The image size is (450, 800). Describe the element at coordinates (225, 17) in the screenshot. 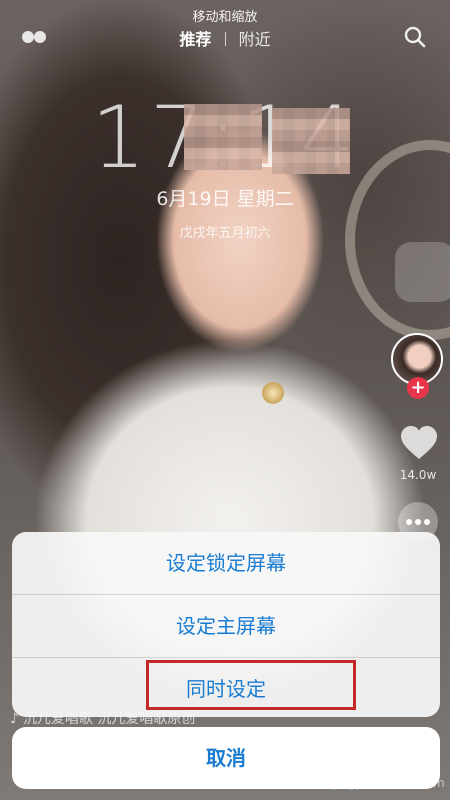

I see `screen-title: 移动和缩放` at that location.